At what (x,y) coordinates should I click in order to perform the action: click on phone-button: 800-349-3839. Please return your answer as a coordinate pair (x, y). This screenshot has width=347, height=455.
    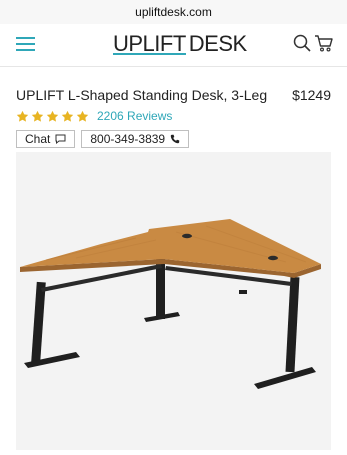
    Looking at the image, I should click on (135, 139).